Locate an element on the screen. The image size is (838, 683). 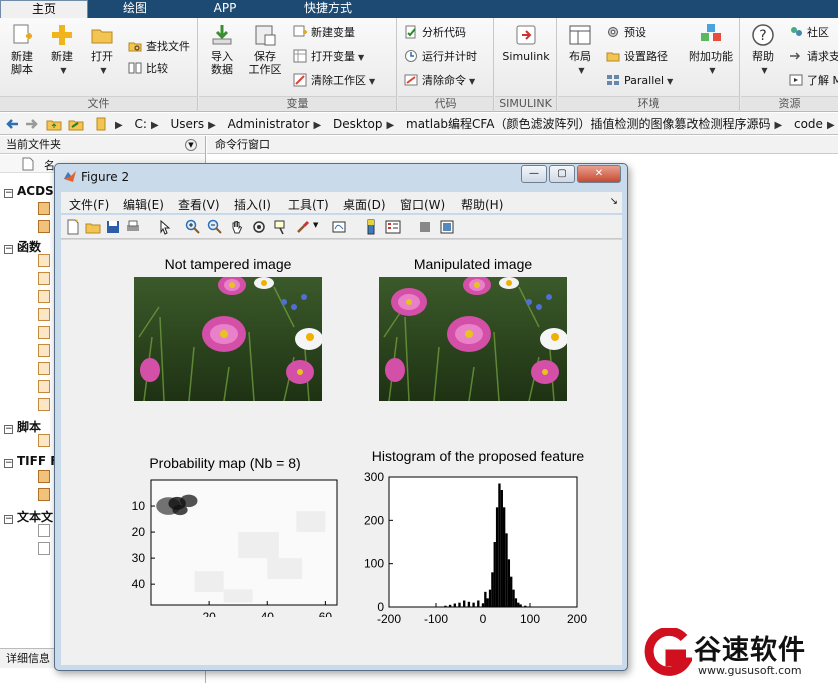
save-icon is located at coordinates (113, 227).